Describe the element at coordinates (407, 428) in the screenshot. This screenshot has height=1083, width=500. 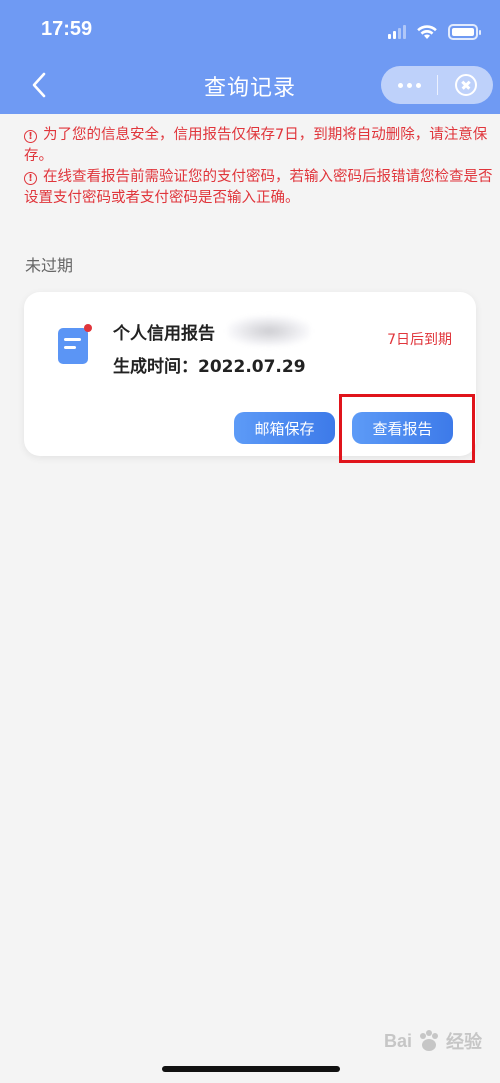
I see `highlight-annotation` at that location.